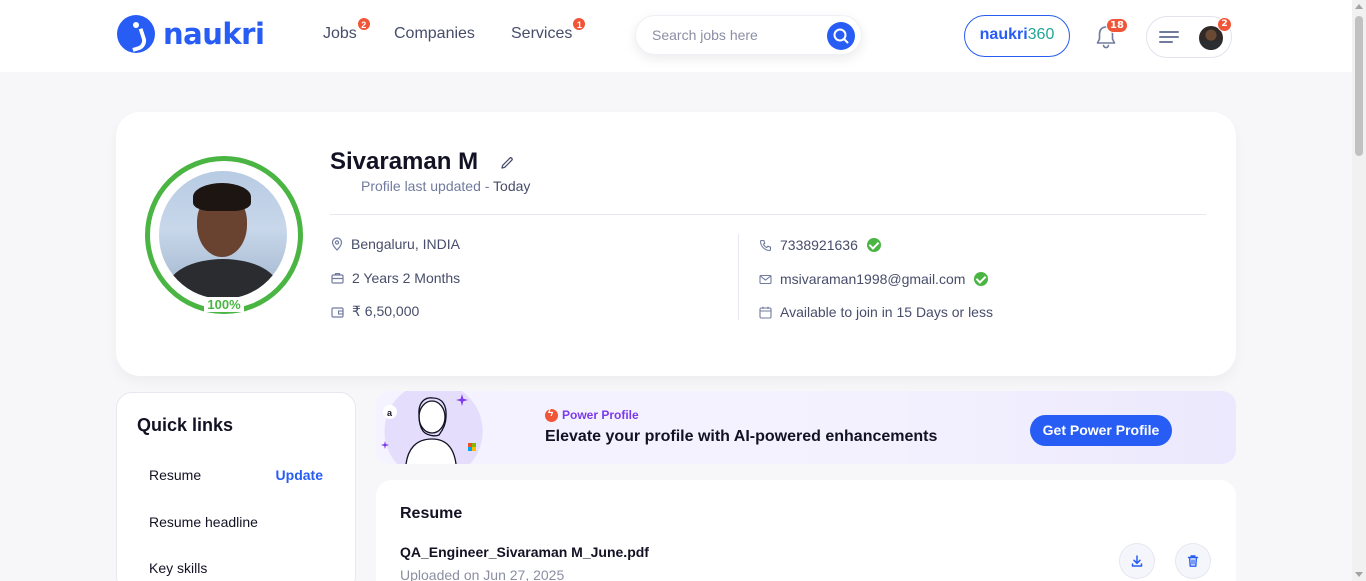  What do you see at coordinates (1359, 574) in the screenshot?
I see `scroll-down-arrow-icon` at bounding box center [1359, 574].